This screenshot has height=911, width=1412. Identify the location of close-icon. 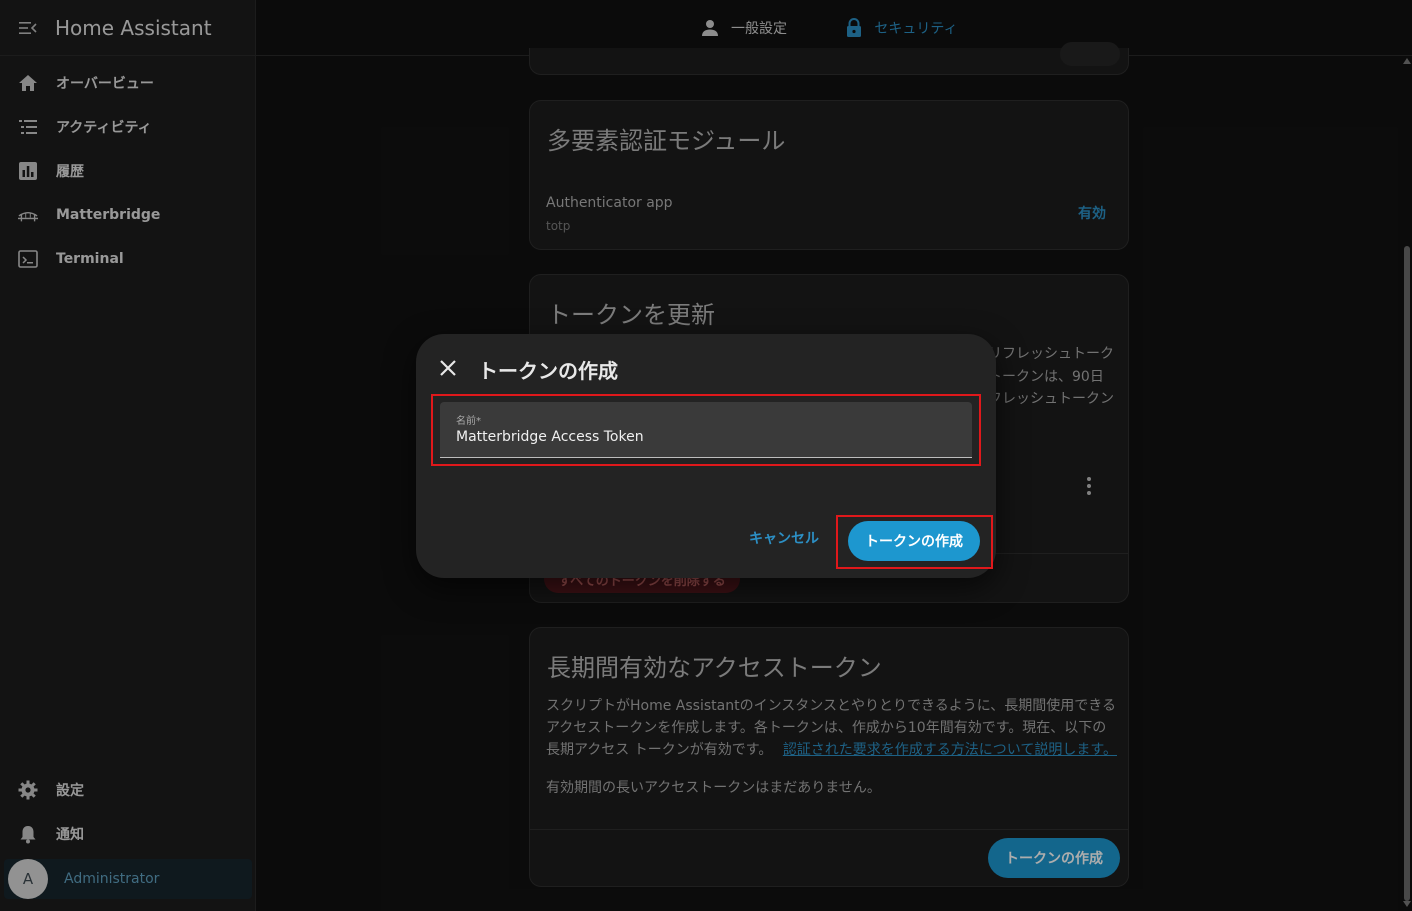
(448, 368).